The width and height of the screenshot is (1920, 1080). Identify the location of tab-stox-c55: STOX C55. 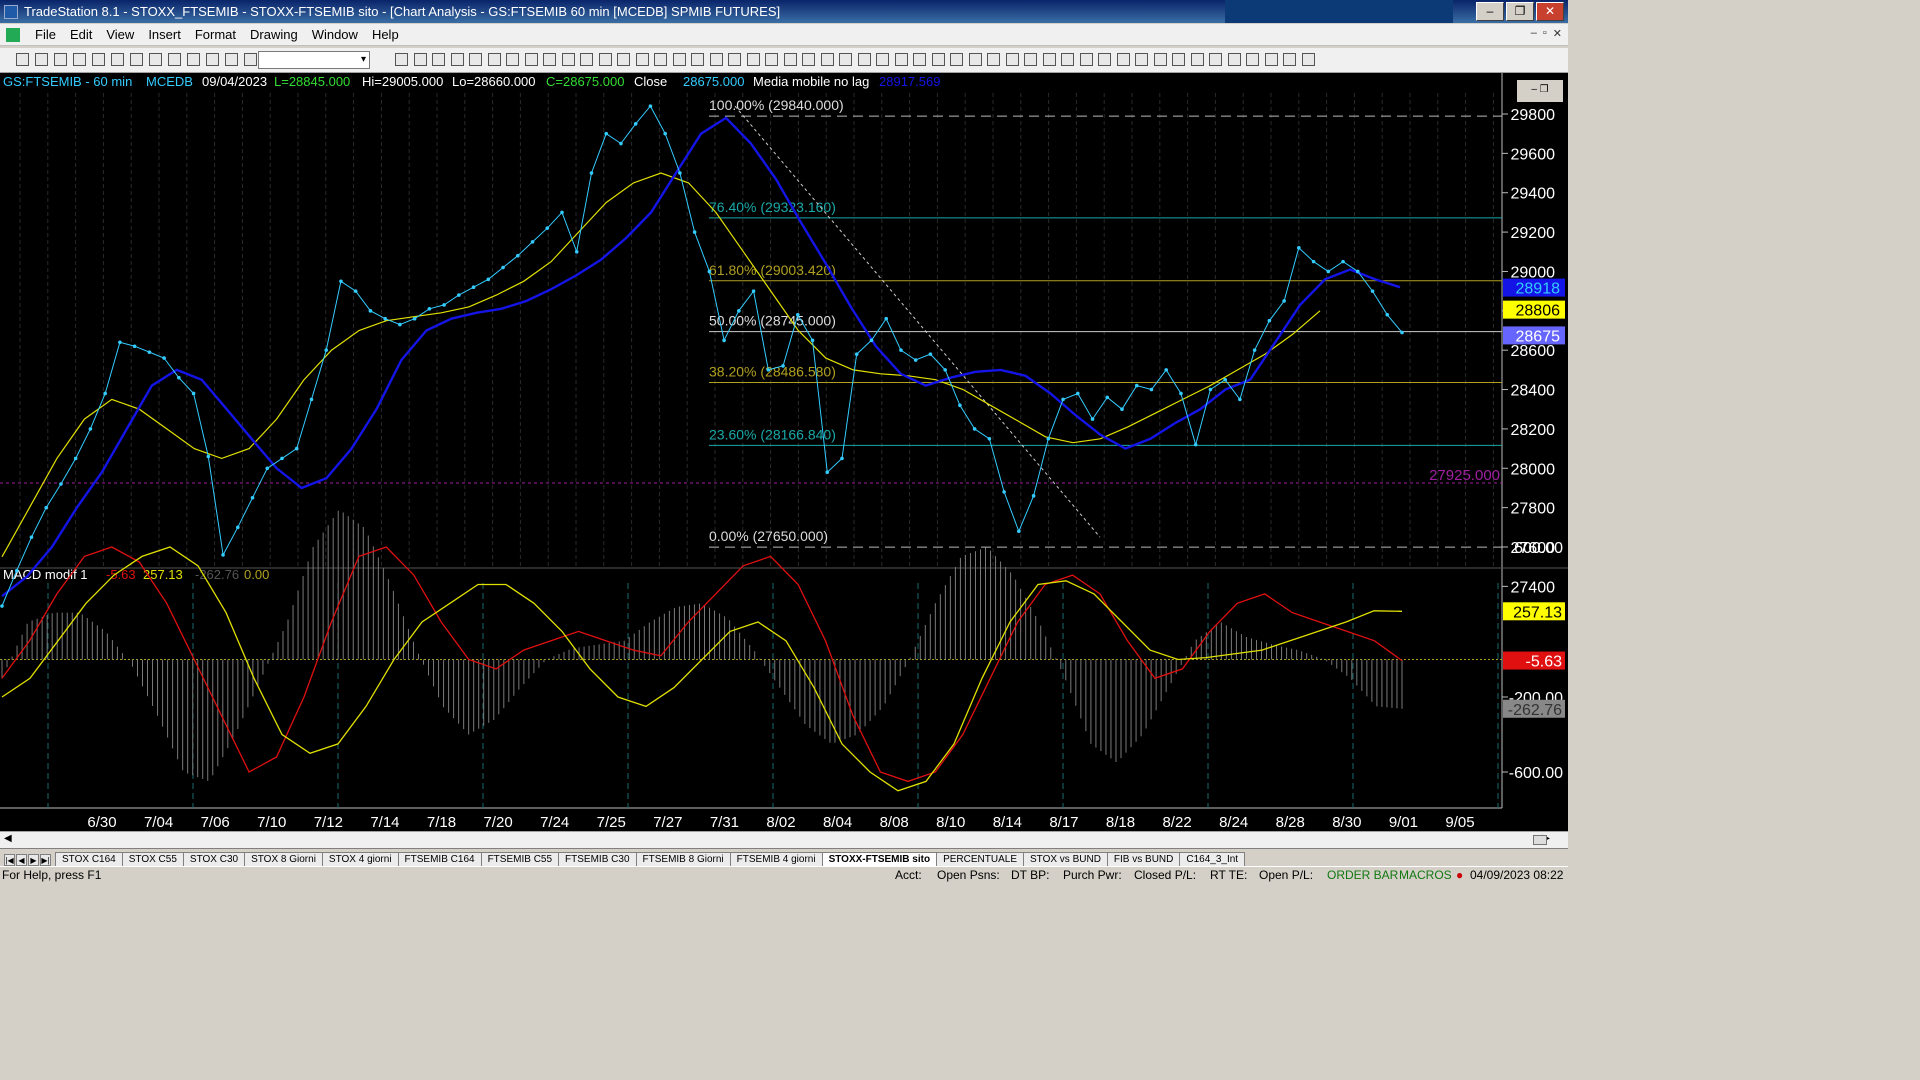
(152, 859).